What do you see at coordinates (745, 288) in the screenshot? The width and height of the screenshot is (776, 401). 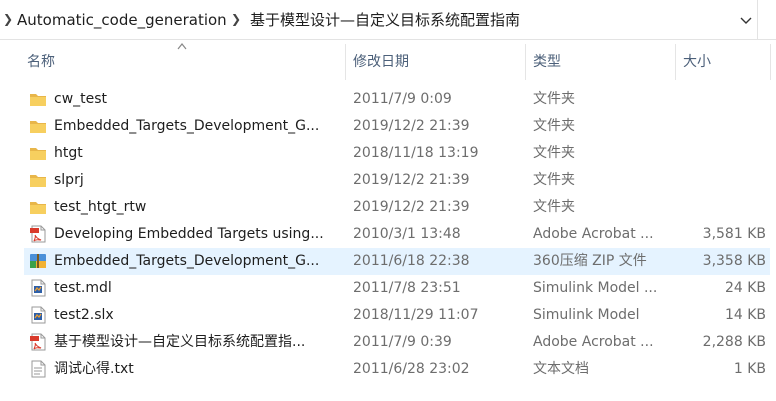 I see `file-size: 24 KB` at bounding box center [745, 288].